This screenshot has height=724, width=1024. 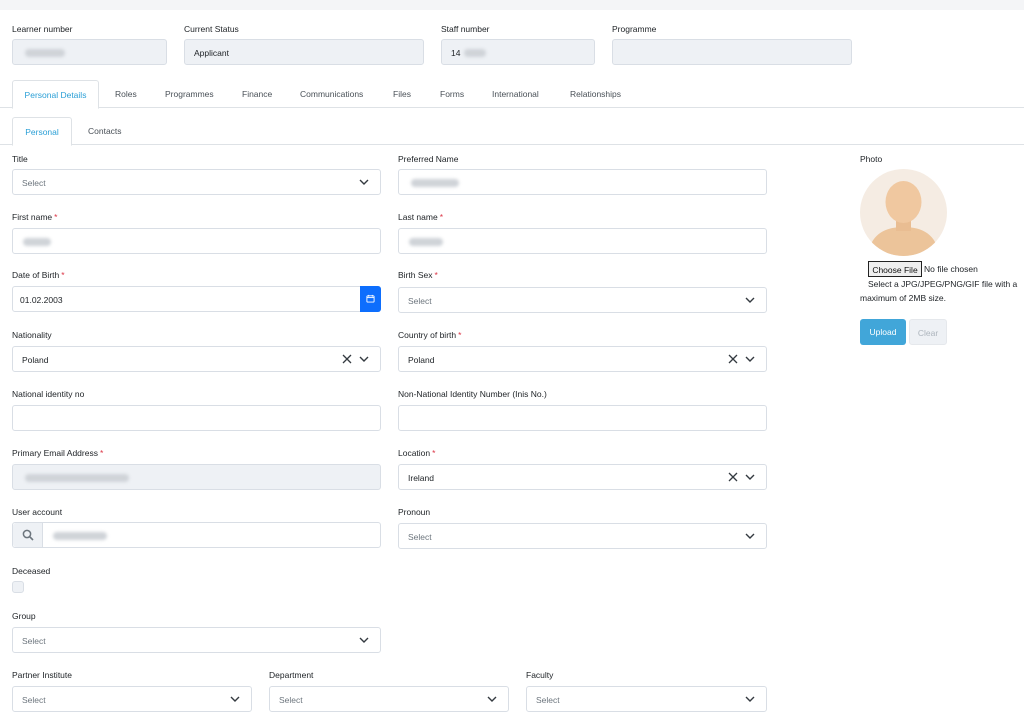 What do you see at coordinates (595, 94) in the screenshot?
I see `tab-relationships: Relationships` at bounding box center [595, 94].